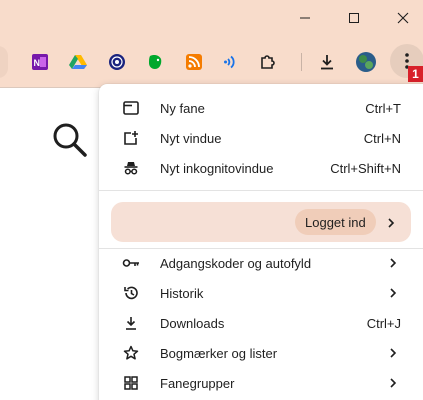 This screenshot has height=400, width=423. I want to click on profile-button, so click(366, 62).